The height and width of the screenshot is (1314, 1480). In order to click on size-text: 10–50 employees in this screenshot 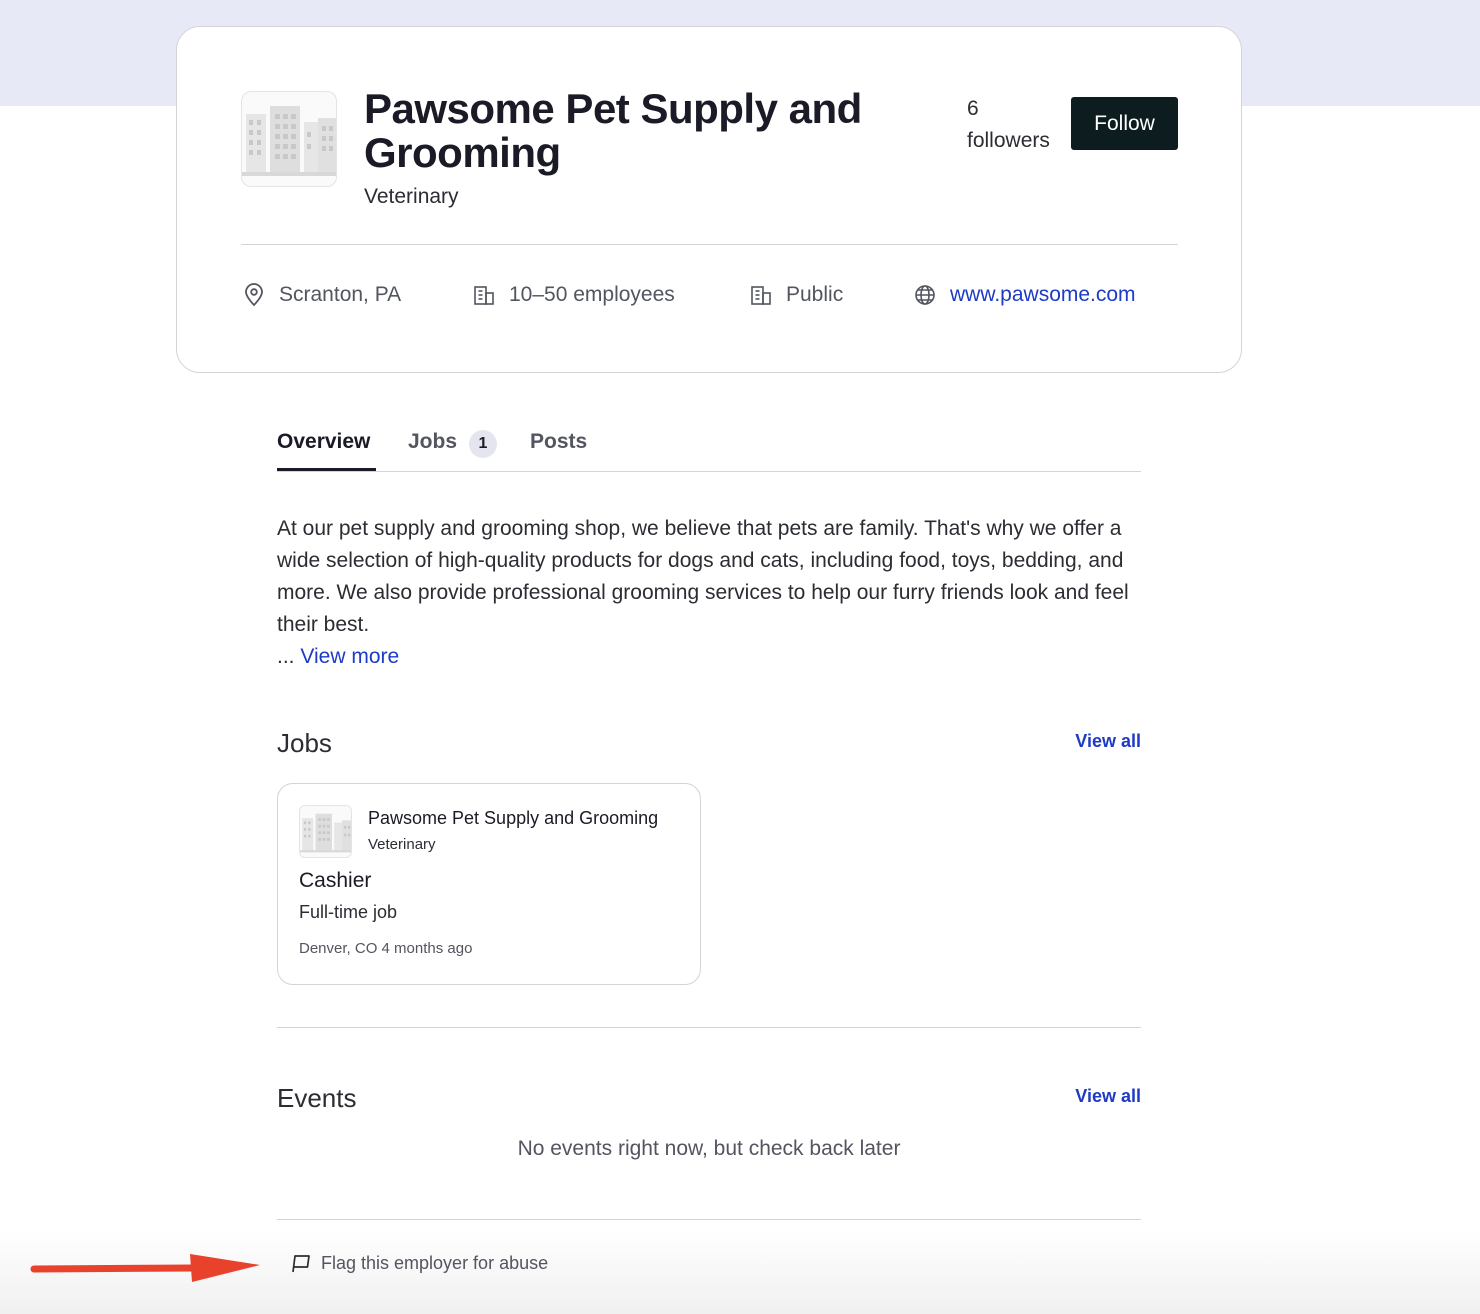, I will do `click(592, 294)`.